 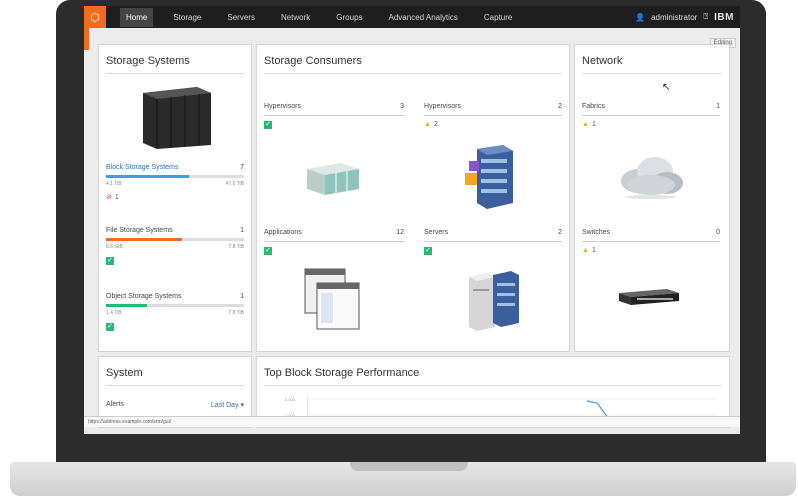 I want to click on system-title: System, so click(x=124, y=373).